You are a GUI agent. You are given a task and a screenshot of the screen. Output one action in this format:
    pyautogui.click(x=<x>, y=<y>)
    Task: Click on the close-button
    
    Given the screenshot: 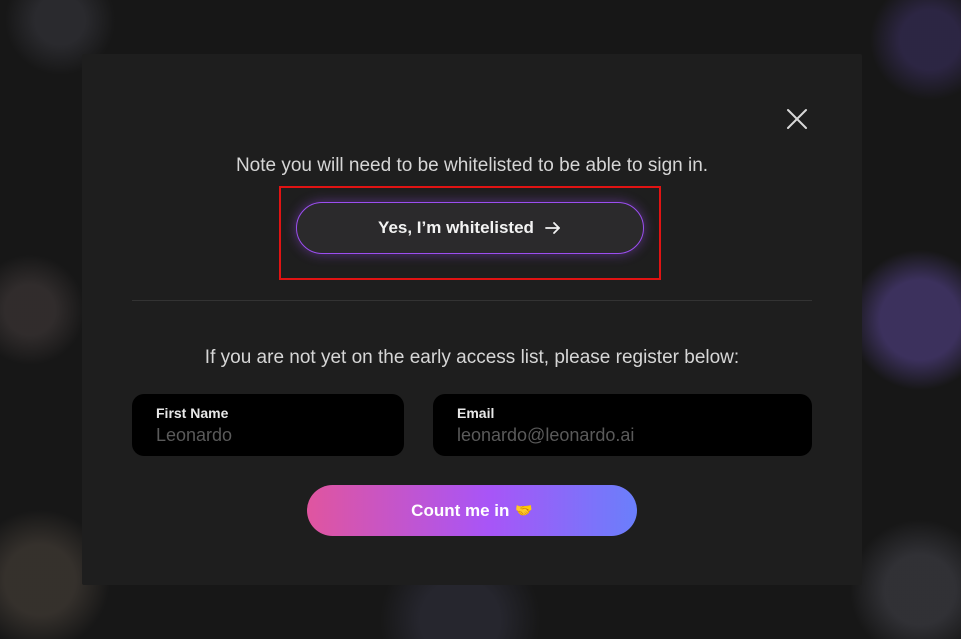 What is the action you would take?
    pyautogui.click(x=797, y=119)
    